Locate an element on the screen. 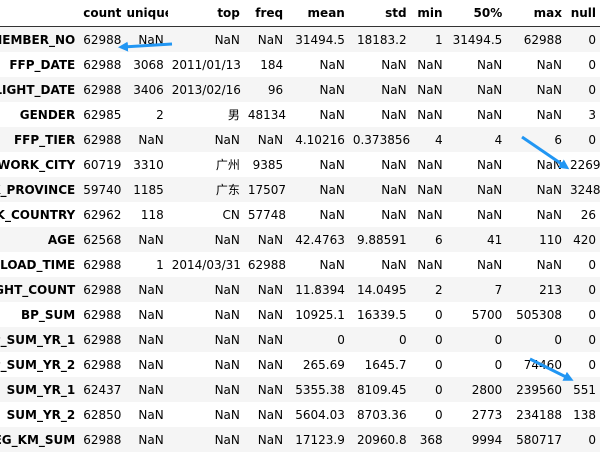 Image resolution: width=600 pixels, height=456 pixels. table-cell: 11.8394 is located at coordinates (318, 289).